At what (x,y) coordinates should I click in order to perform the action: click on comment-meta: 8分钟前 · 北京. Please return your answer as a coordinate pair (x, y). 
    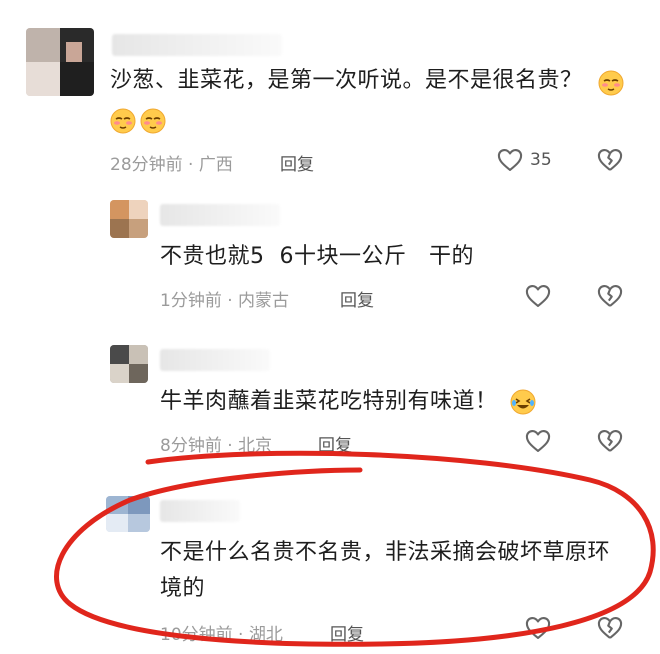
    Looking at the image, I should click on (216, 446).